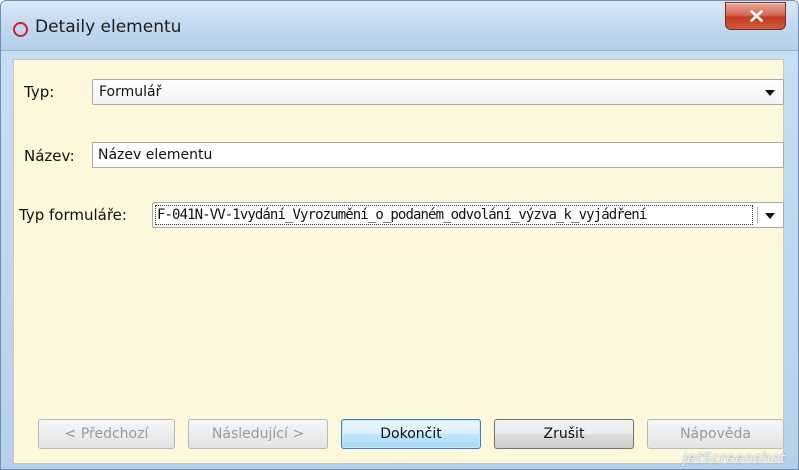  What do you see at coordinates (258, 434) in the screenshot?
I see `next-button: Následující >` at bounding box center [258, 434].